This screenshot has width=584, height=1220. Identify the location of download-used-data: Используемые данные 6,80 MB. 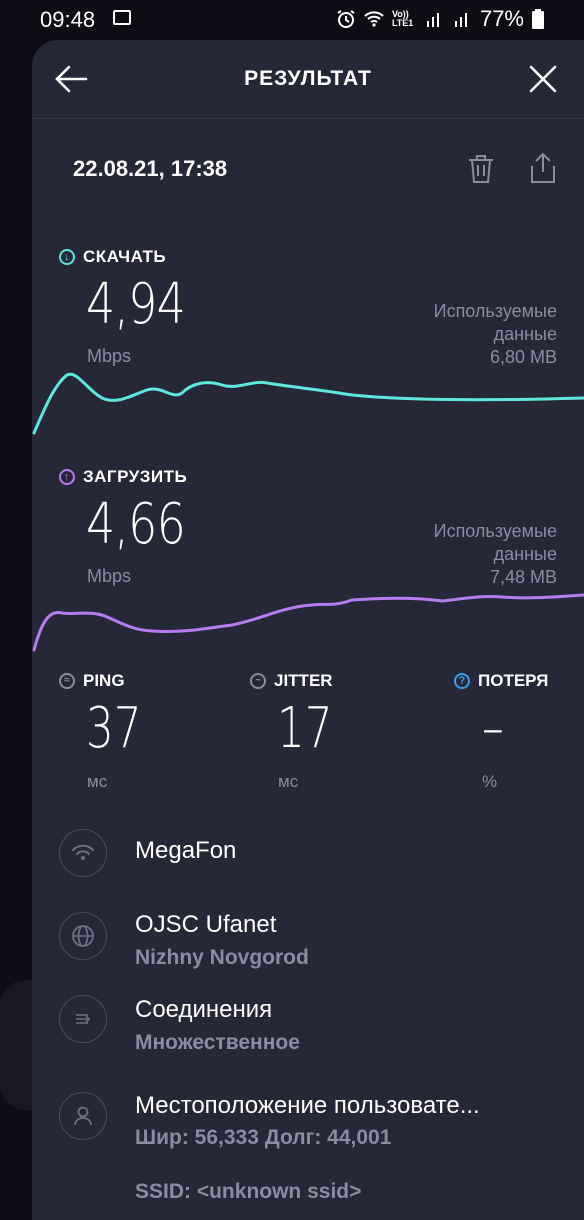
(495, 334).